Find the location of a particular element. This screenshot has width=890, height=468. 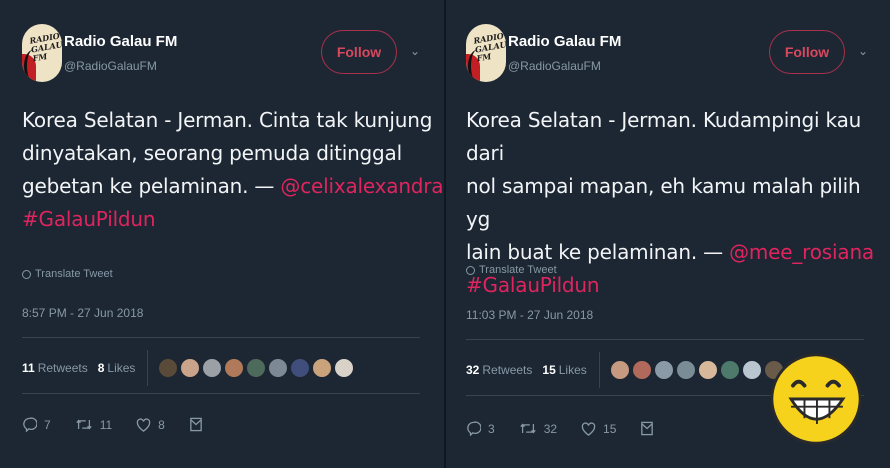

retweets-stat: 32 Retweets is located at coordinates (499, 370).